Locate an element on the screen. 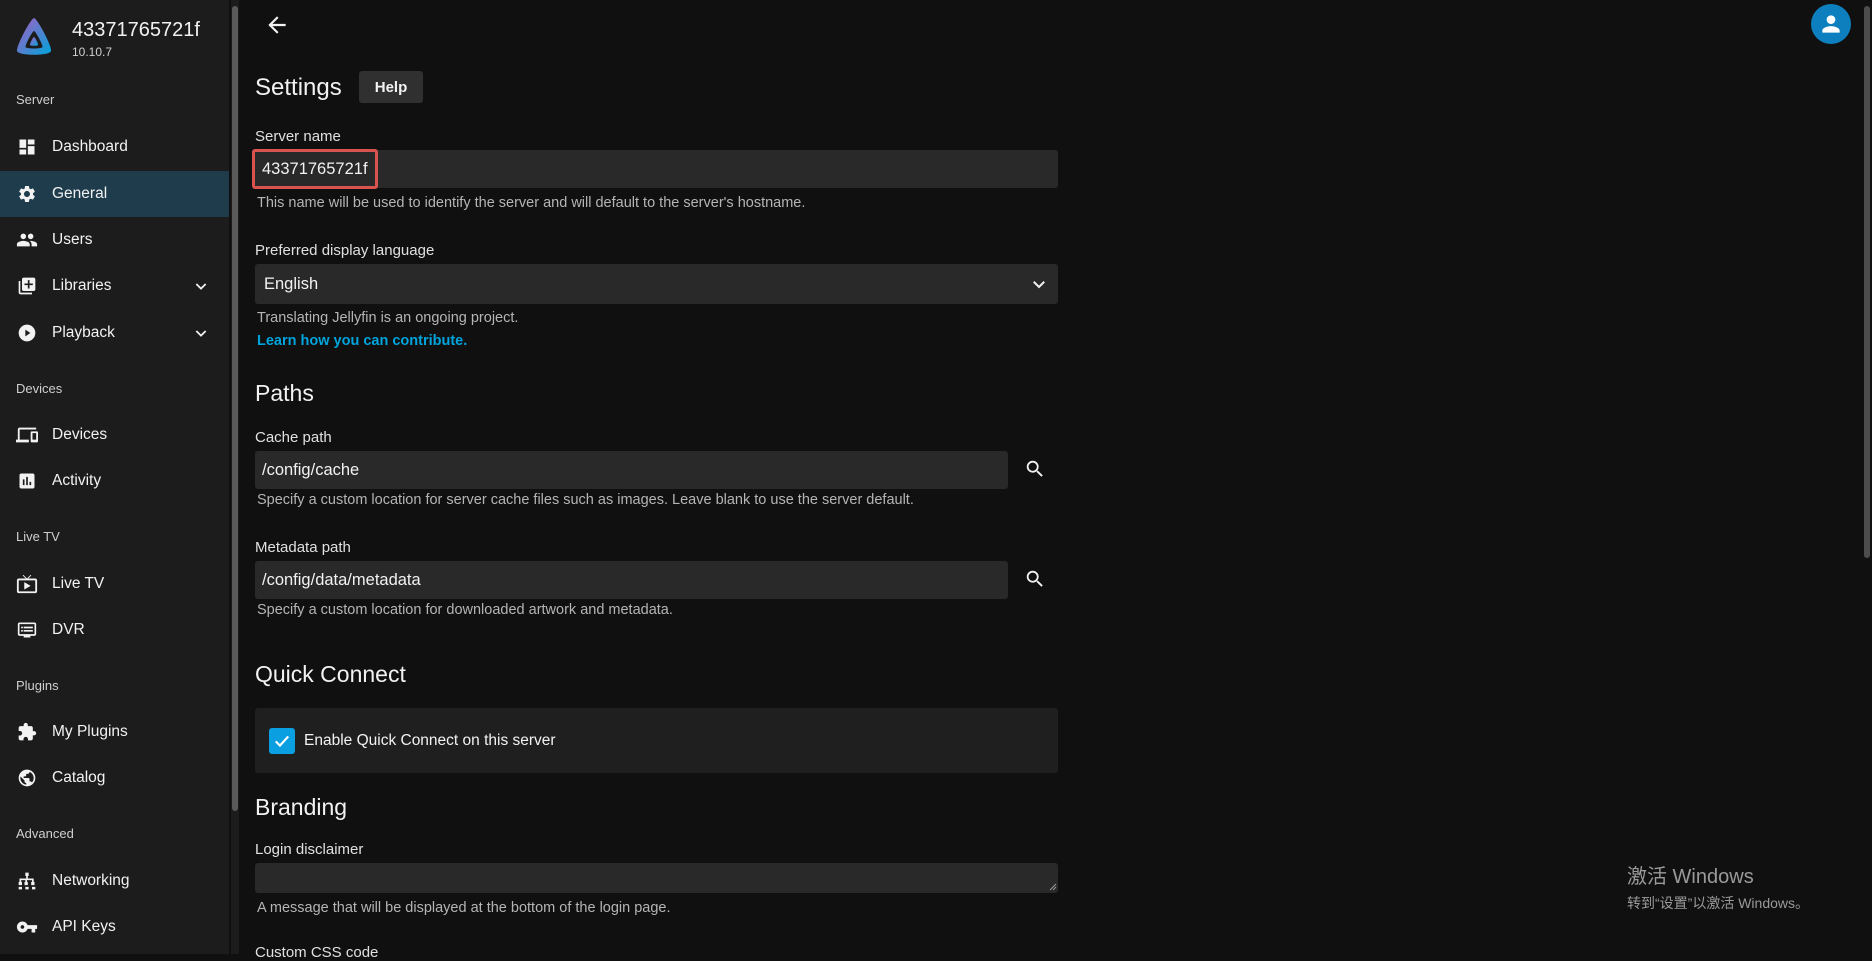  dashboard-icon is located at coordinates (27, 147).